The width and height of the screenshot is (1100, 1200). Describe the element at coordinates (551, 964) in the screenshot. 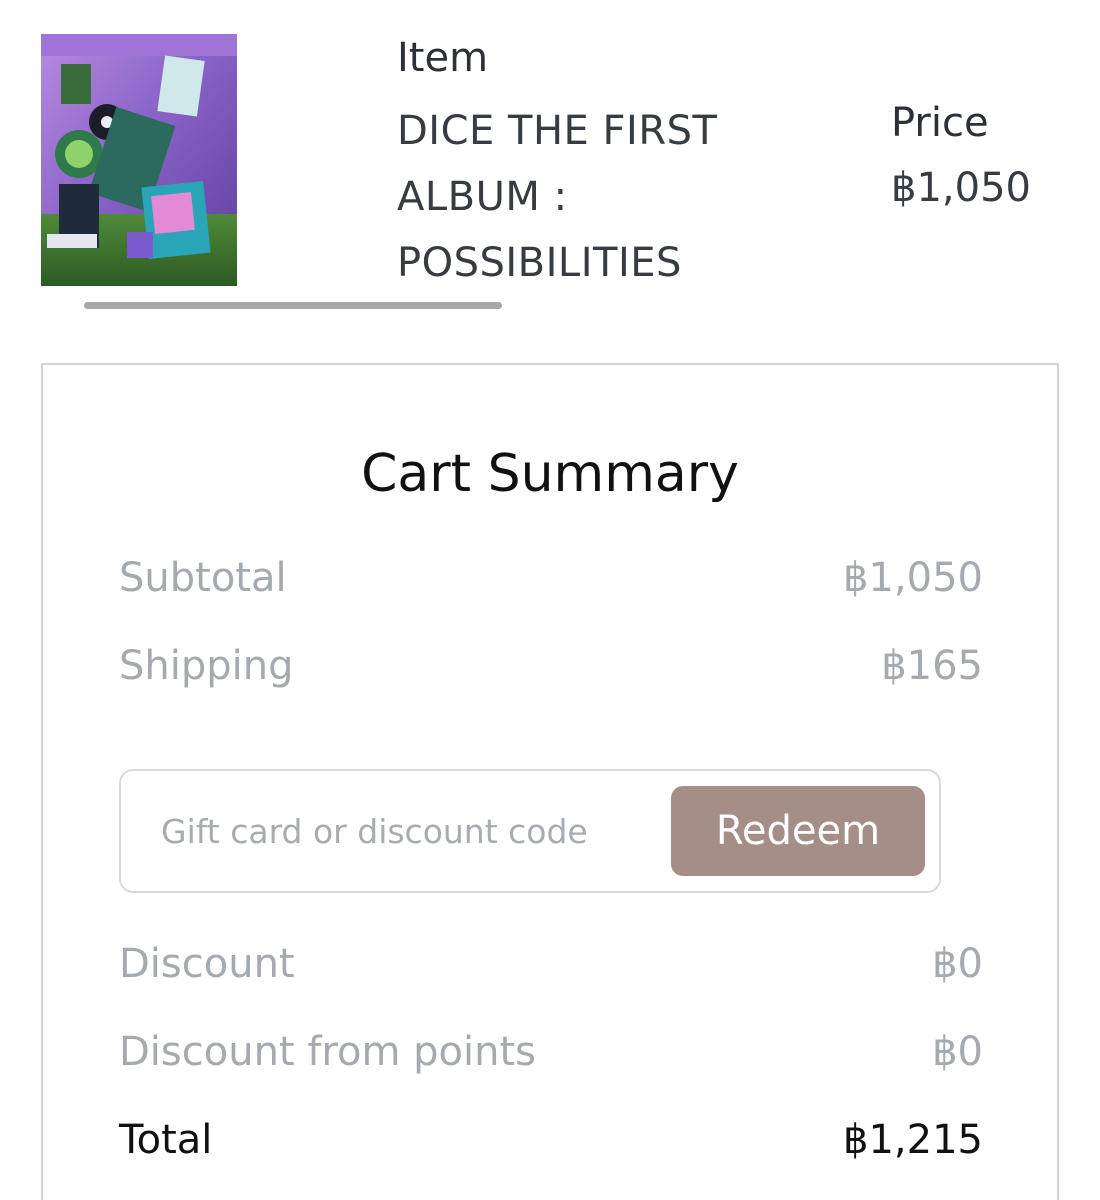

I see `discount-row: Discount ฿0` at that location.